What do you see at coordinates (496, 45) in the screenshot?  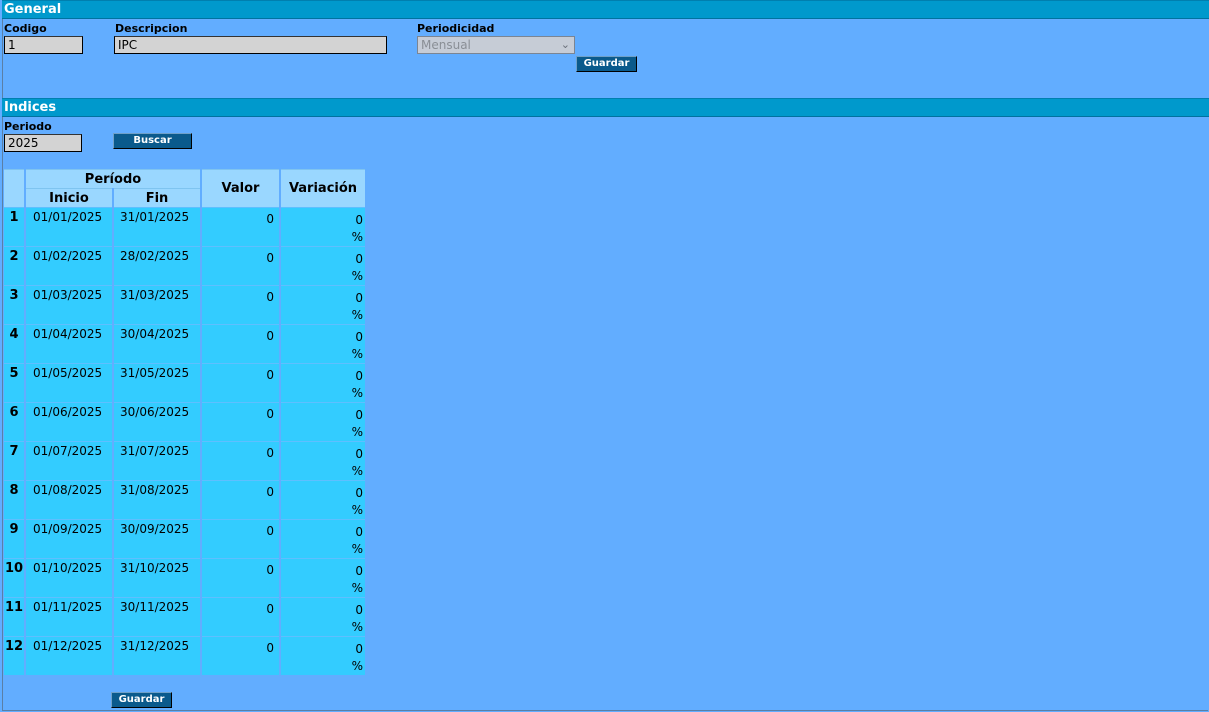 I see `periodicidad-select: Mensual ⌄` at bounding box center [496, 45].